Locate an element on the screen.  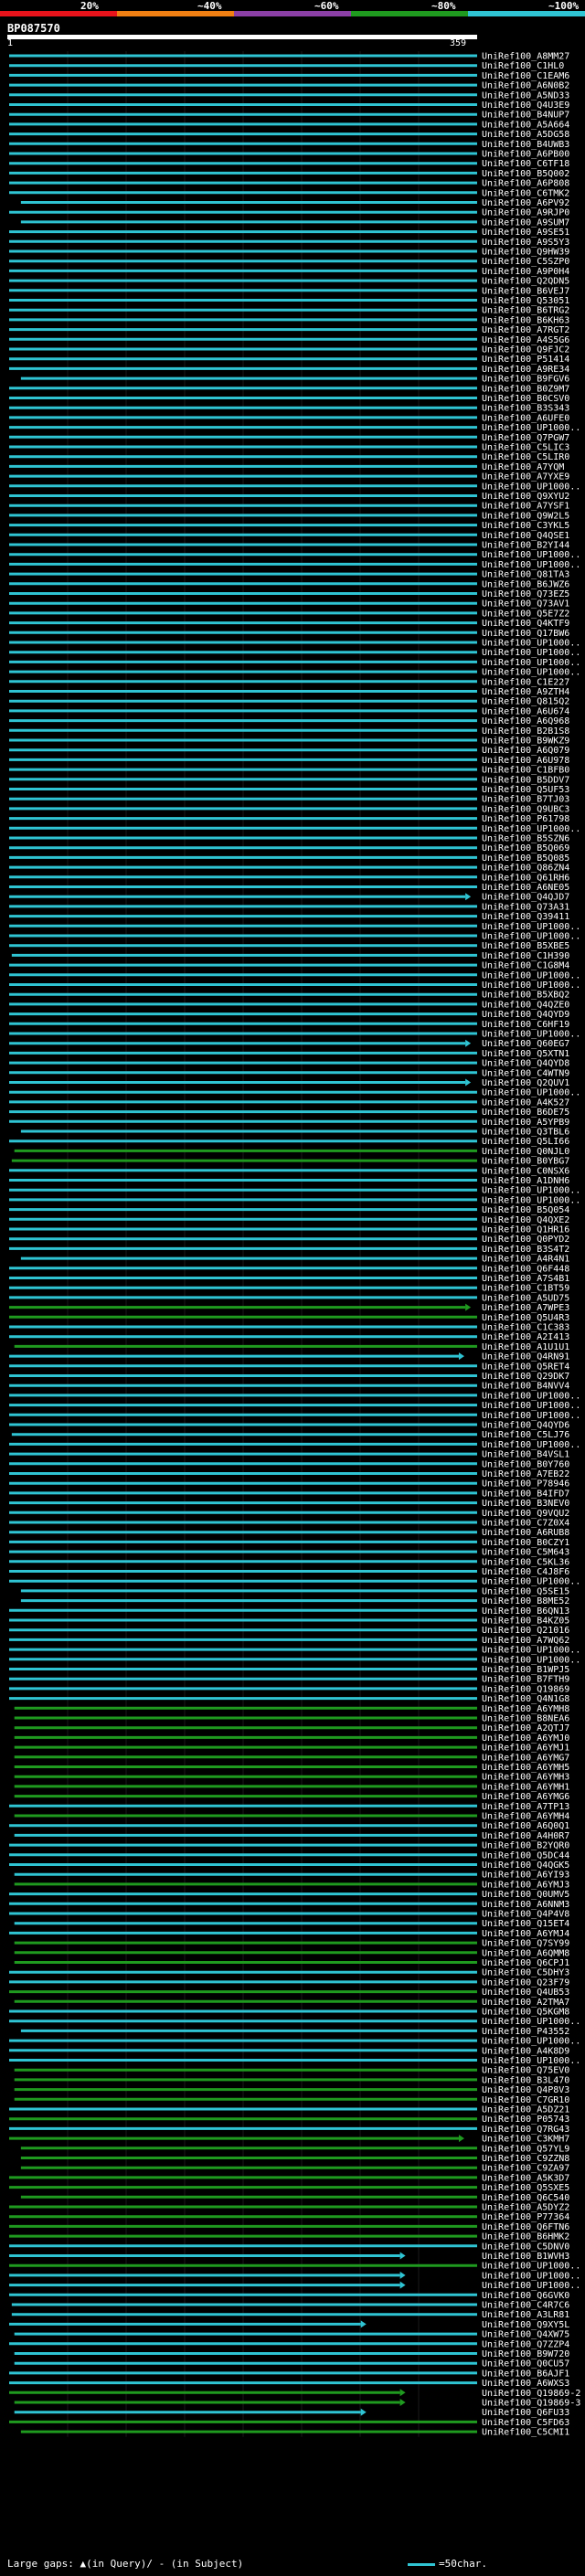
hit-label: UniRef100_B5Q002 is located at coordinates (525, 174).